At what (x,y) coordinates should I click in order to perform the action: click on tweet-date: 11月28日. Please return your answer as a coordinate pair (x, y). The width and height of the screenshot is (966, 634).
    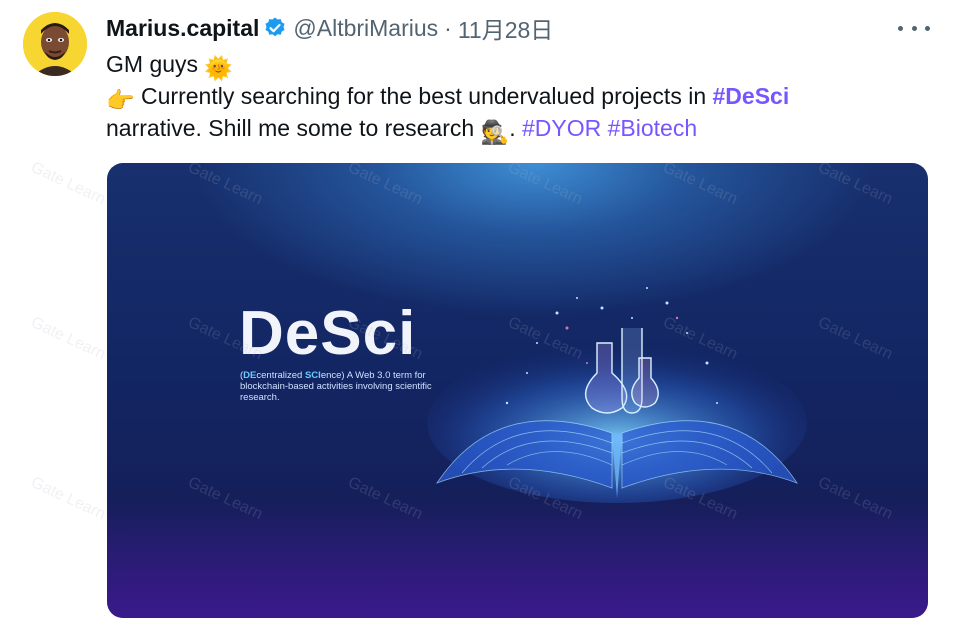
    Looking at the image, I should click on (505, 28).